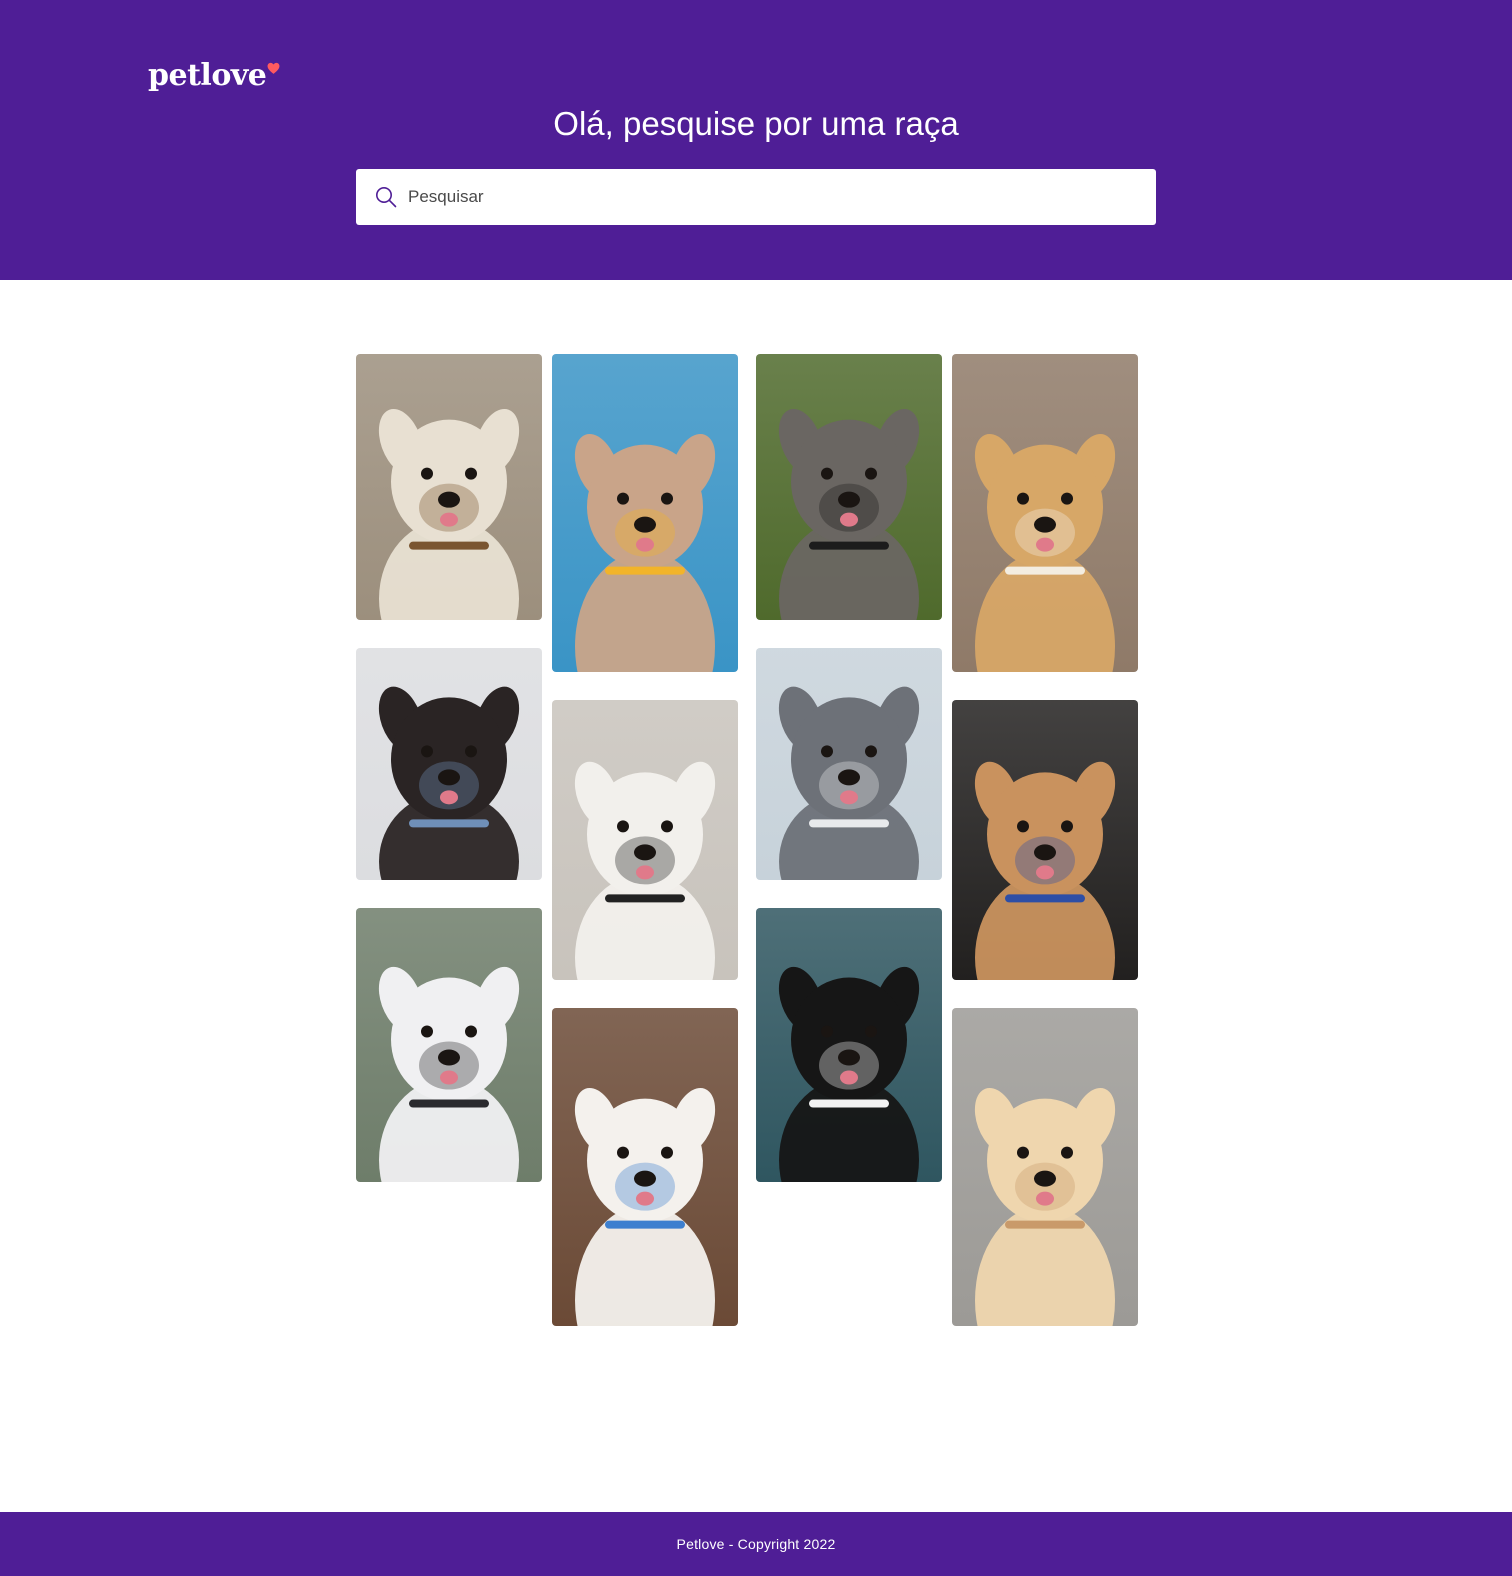 This screenshot has width=1512, height=1576. I want to click on search-input, so click(768, 197).